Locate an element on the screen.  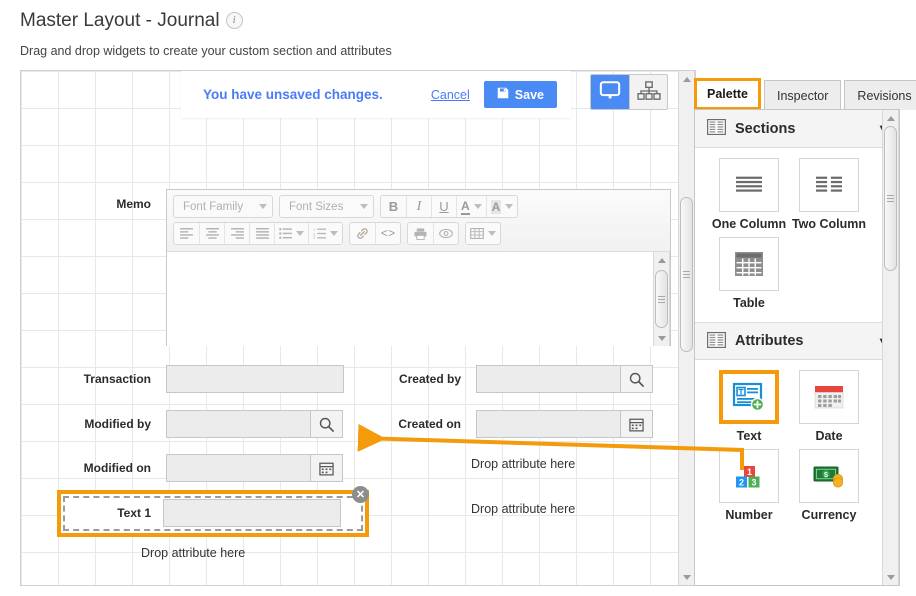
info-icon: i is located at coordinates (234, 20).